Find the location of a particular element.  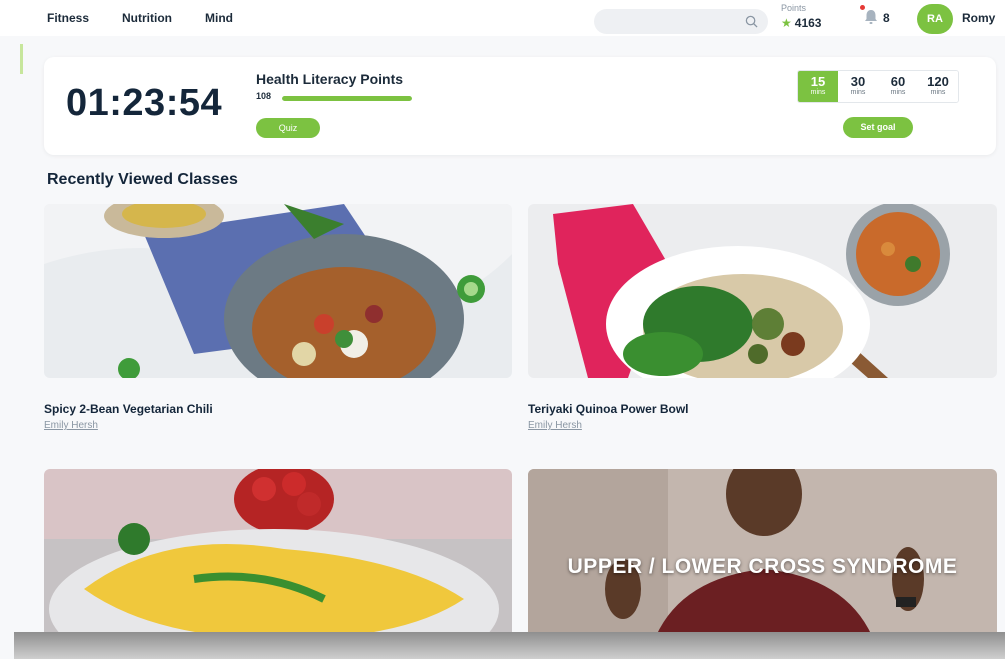

quiz-button: Quiz is located at coordinates (288, 128).